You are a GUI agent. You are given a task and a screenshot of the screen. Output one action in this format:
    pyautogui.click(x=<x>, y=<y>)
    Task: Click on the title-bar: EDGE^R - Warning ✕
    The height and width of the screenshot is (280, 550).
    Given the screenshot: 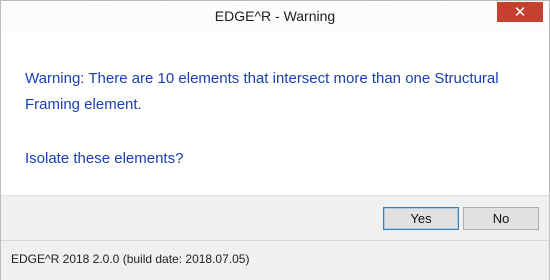 What is the action you would take?
    pyautogui.click(x=275, y=16)
    